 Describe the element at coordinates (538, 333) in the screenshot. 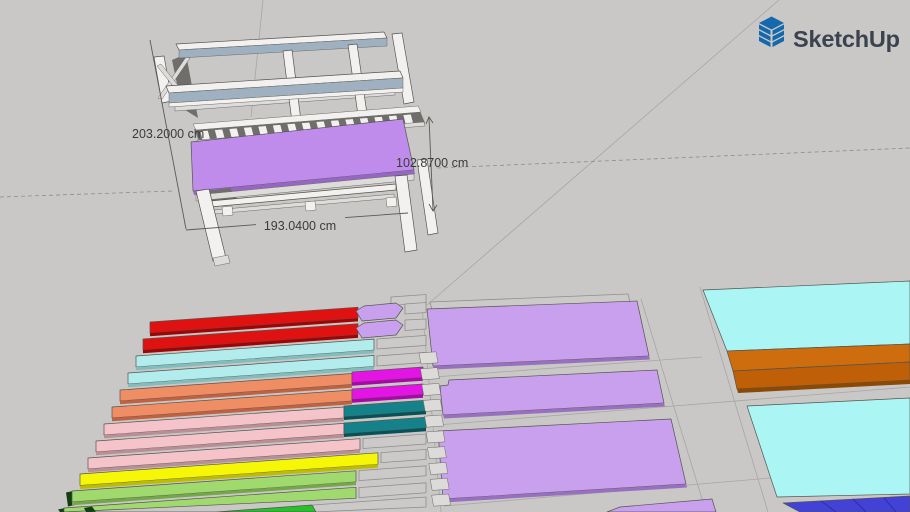

I see `panel-purple` at that location.